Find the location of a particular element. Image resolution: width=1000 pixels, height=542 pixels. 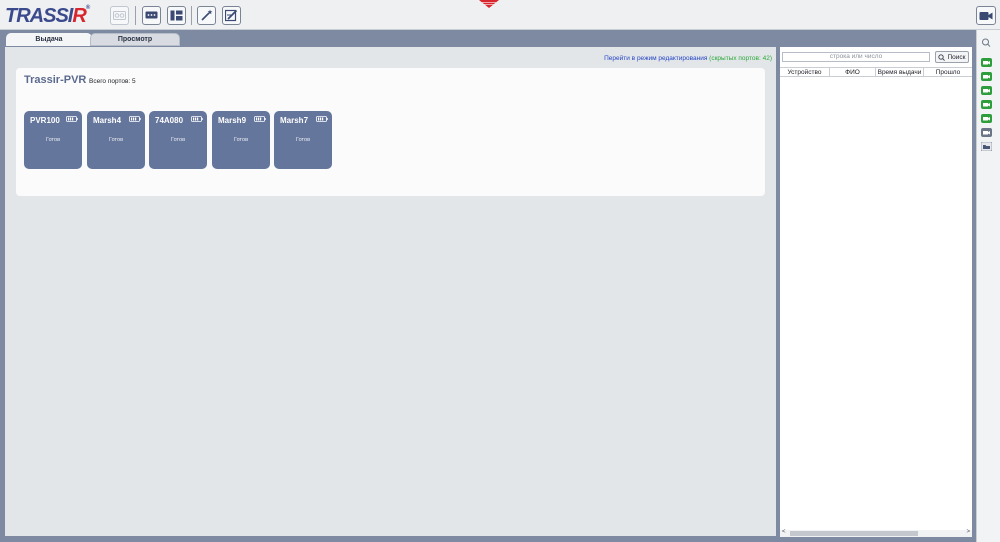

device-tile: Marsh4 Готов is located at coordinates (116, 140).